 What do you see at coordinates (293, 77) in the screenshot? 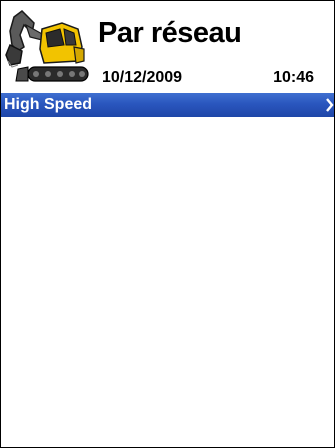
I see `time-label: 10:46` at bounding box center [293, 77].